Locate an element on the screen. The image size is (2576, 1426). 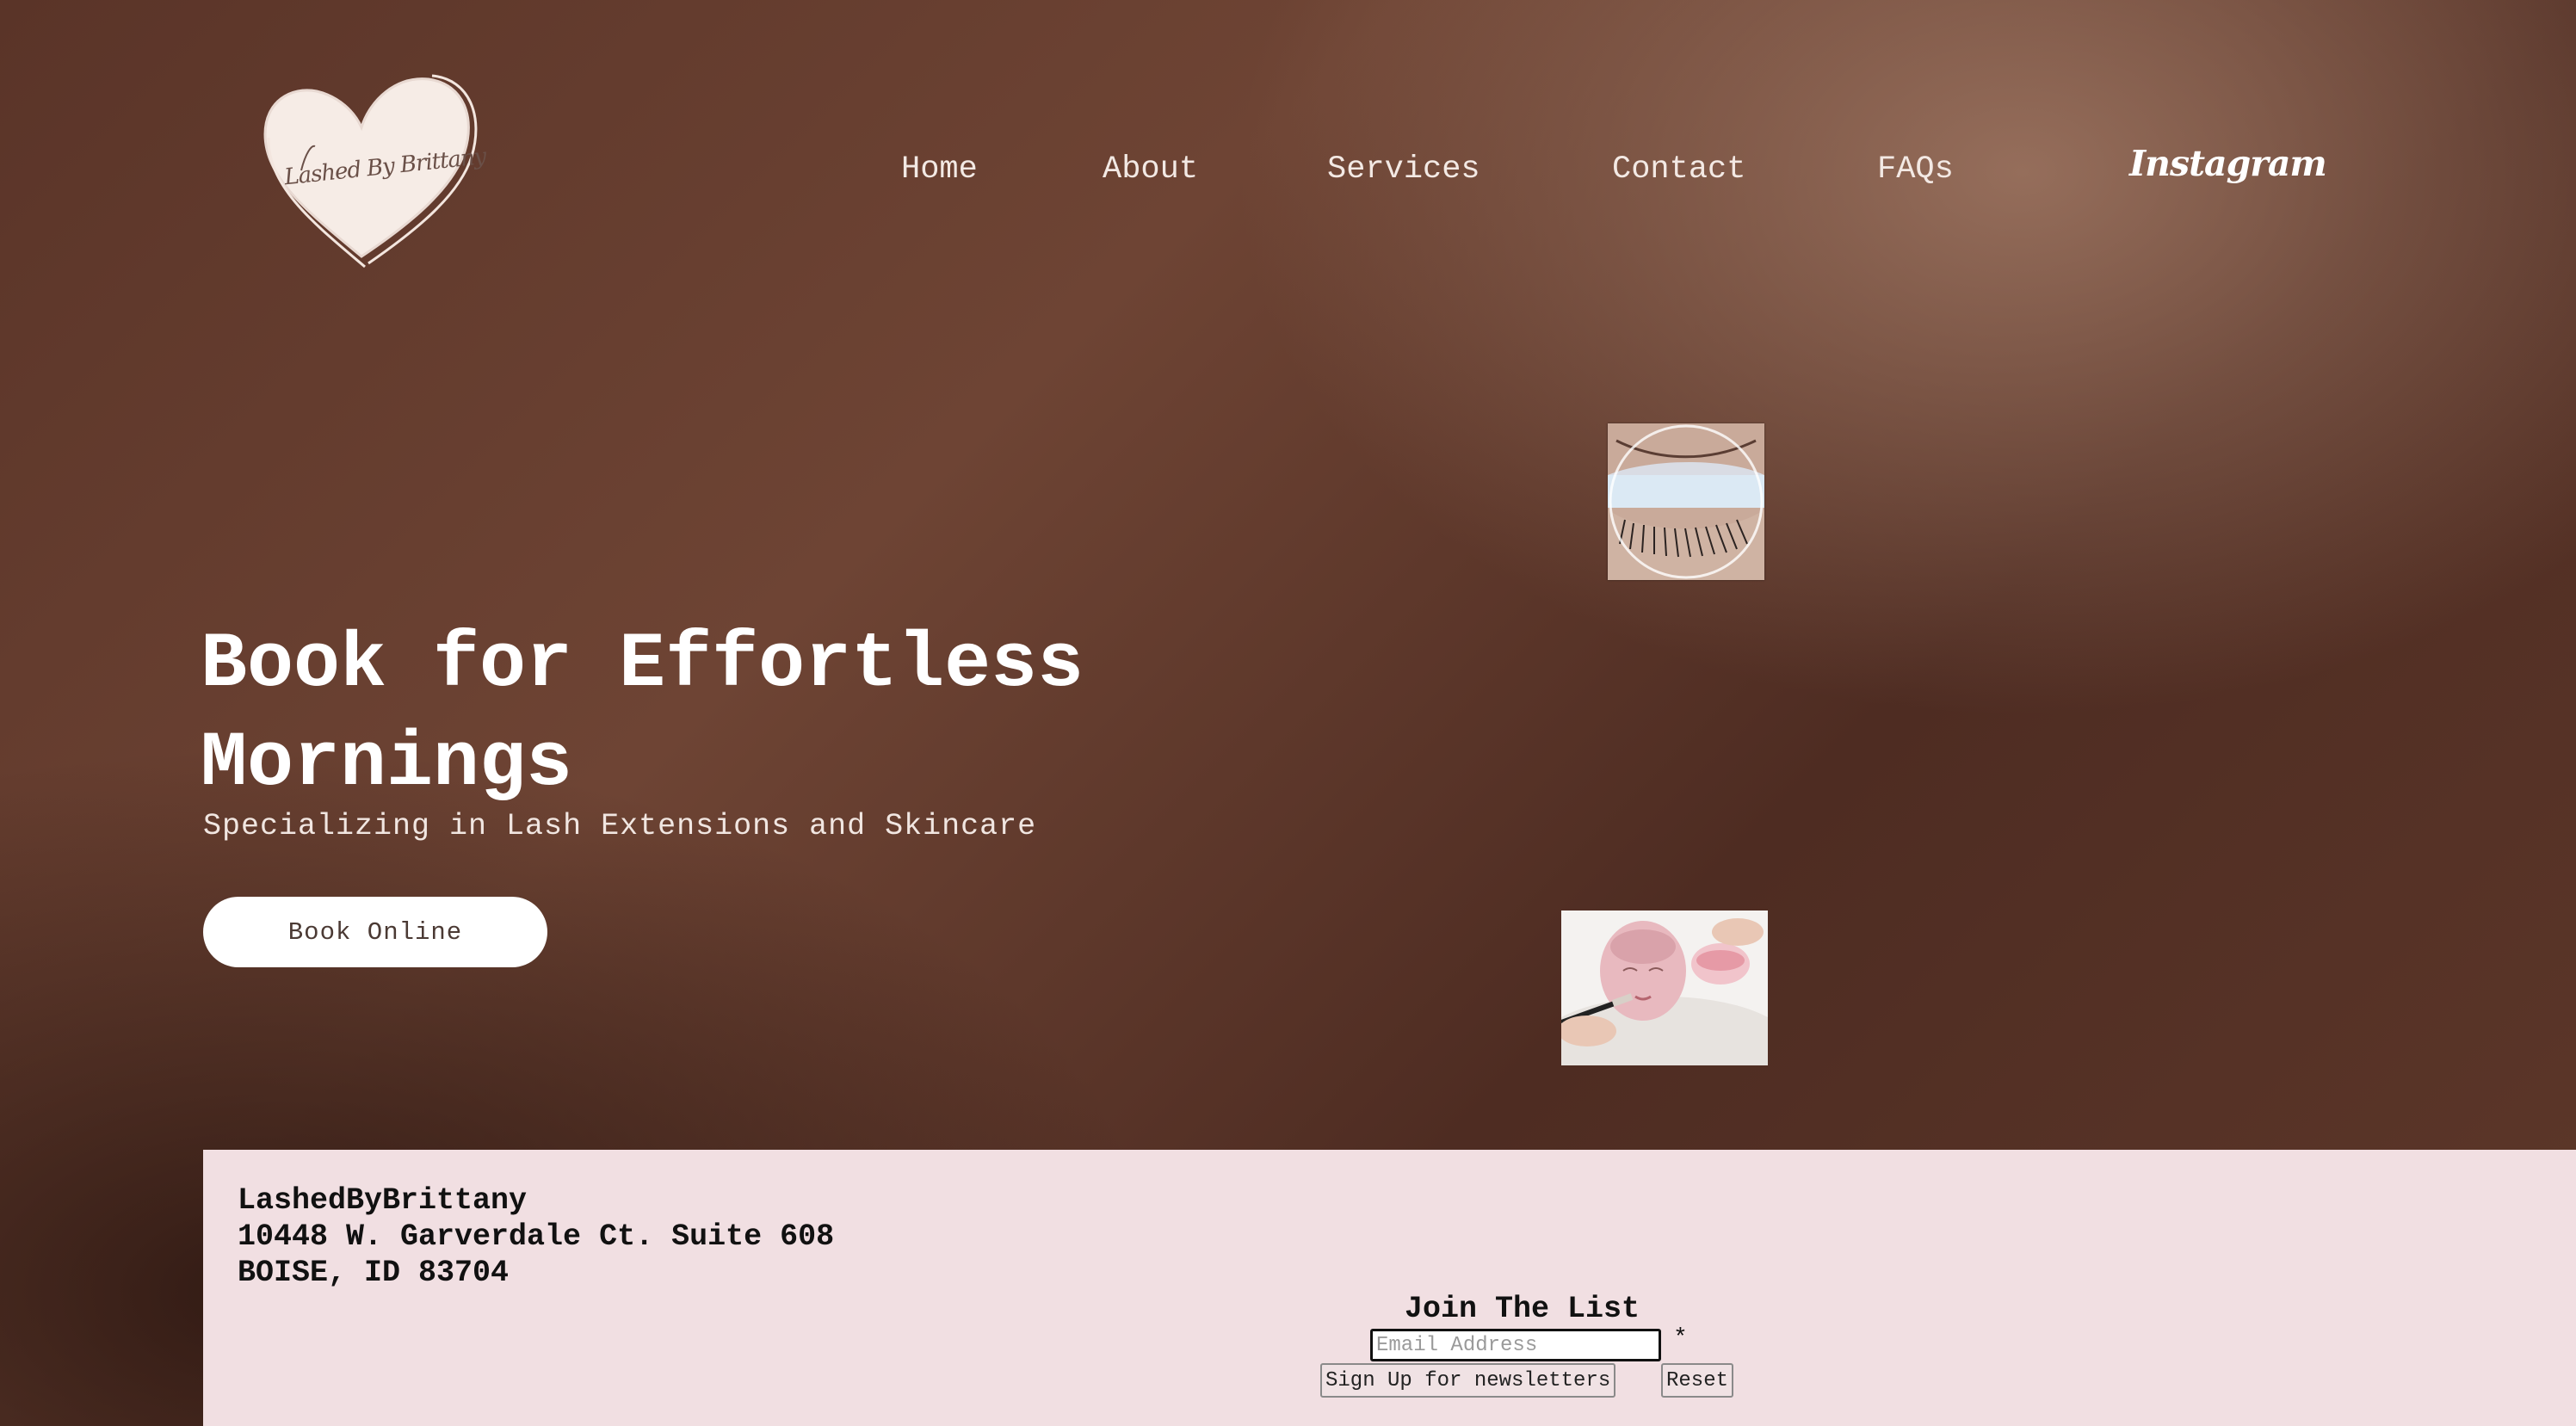
facial-treatment-photo is located at coordinates (1664, 988).